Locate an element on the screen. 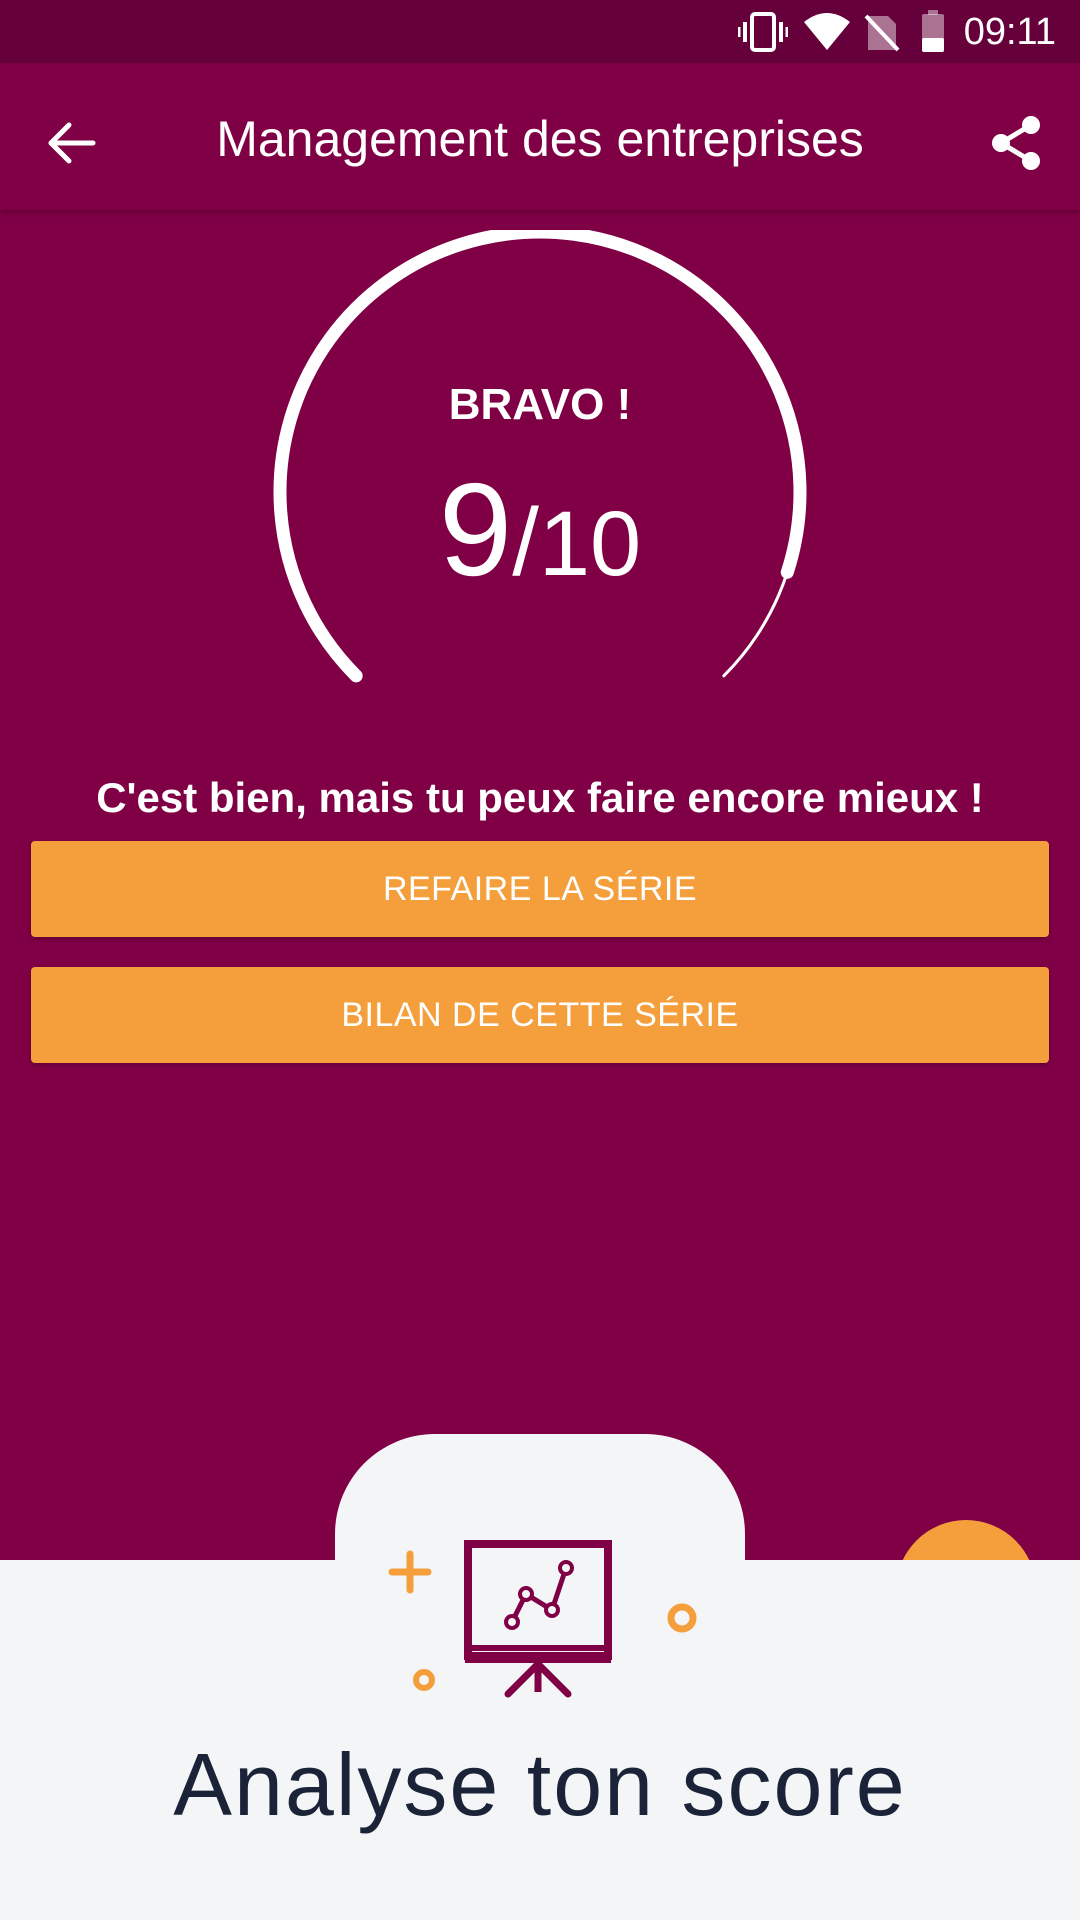 This screenshot has width=1080, height=1920. app-bar: Management des entreprises is located at coordinates (540, 136).